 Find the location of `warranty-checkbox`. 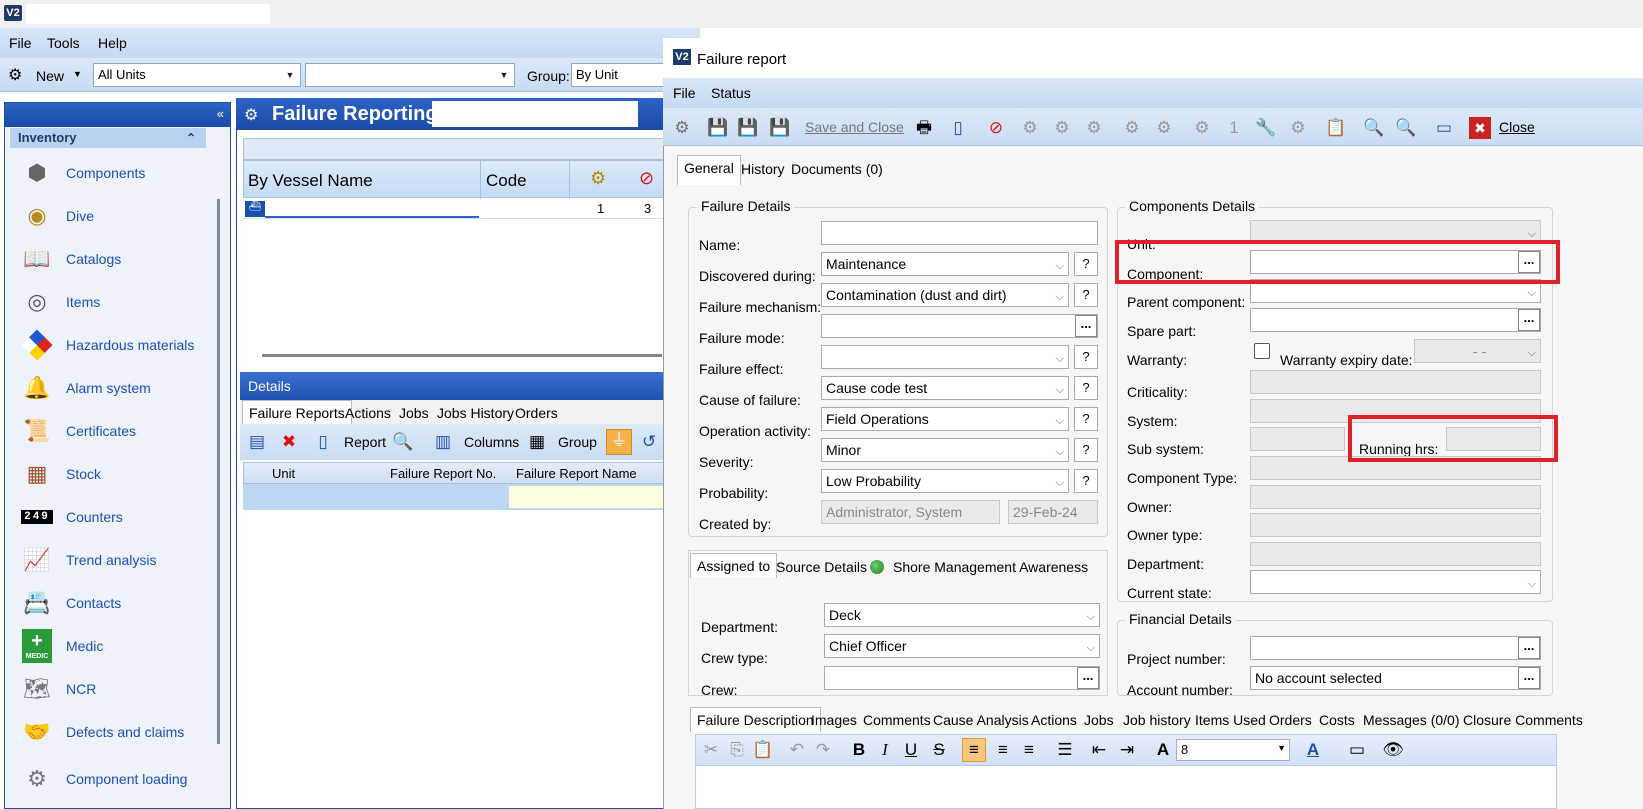

warranty-checkbox is located at coordinates (1262, 351).